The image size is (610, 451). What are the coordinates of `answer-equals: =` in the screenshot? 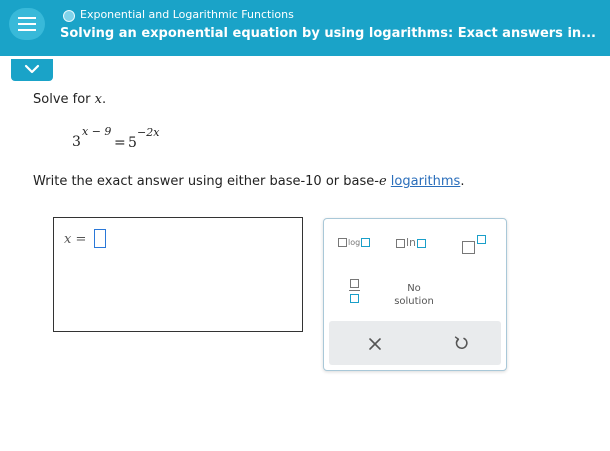 It's located at (81, 239).